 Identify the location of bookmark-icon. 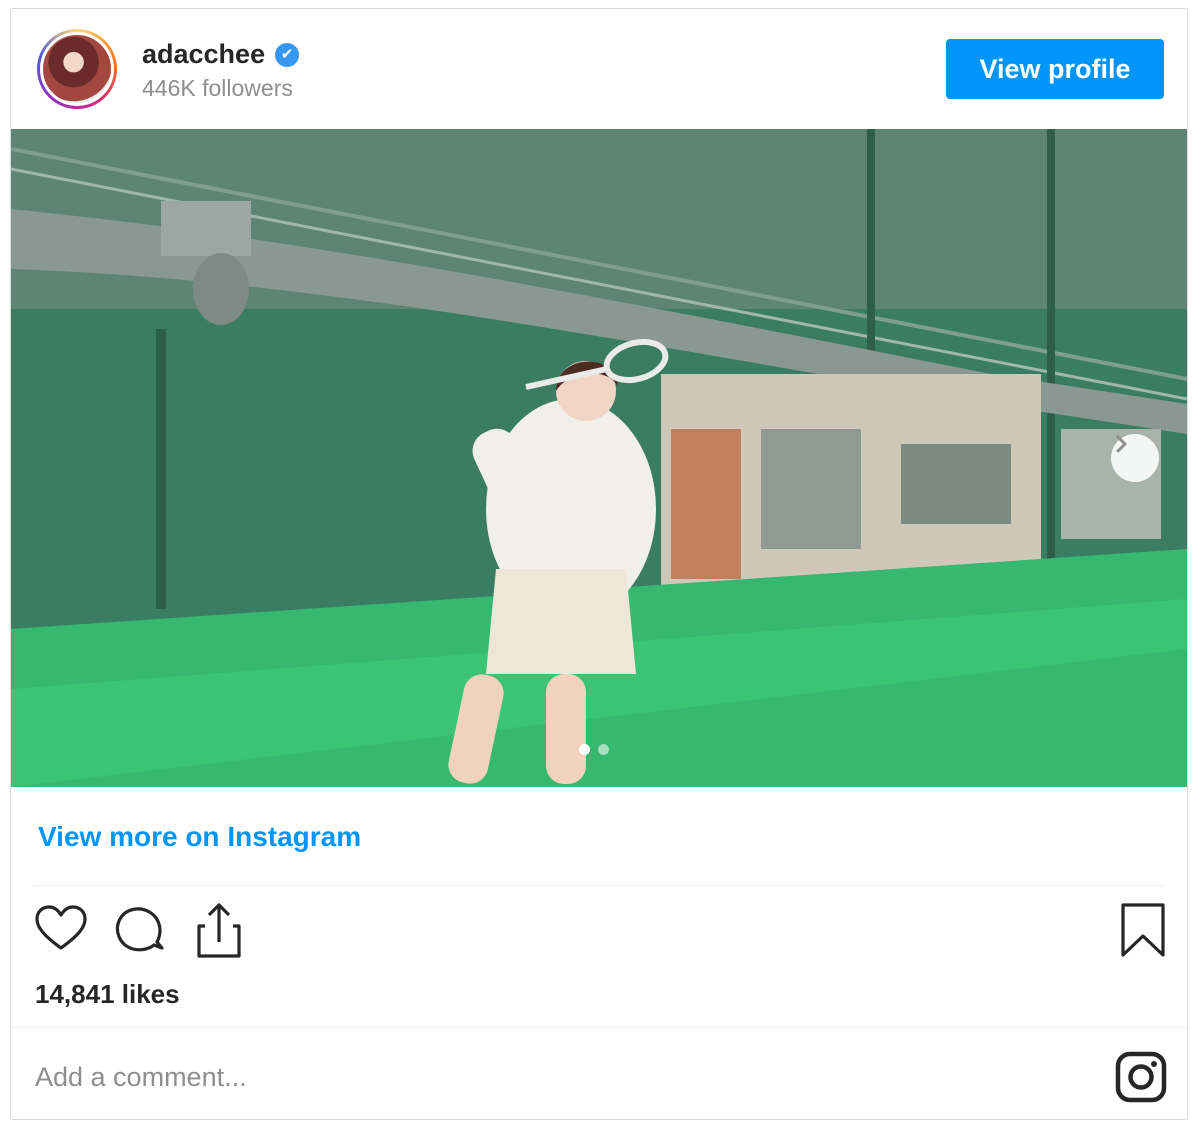
(1143, 930).